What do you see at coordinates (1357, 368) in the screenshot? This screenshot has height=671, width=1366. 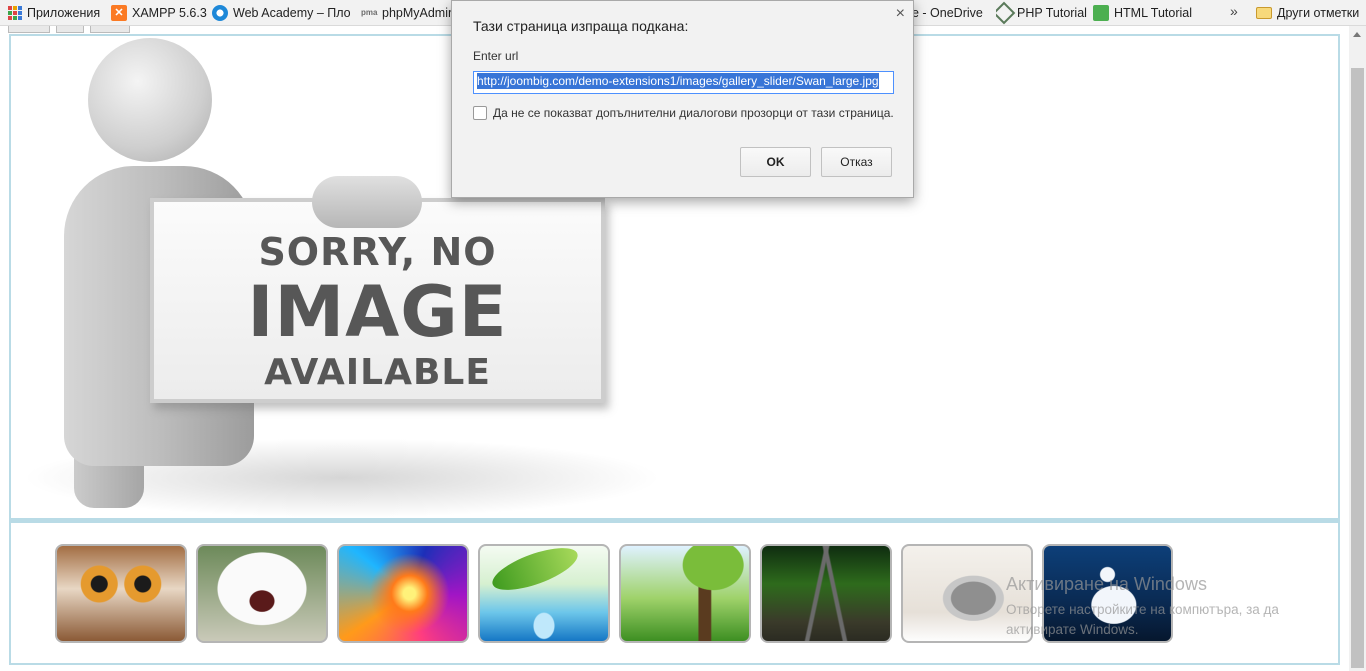 I see `scrollbar-thumb` at bounding box center [1357, 368].